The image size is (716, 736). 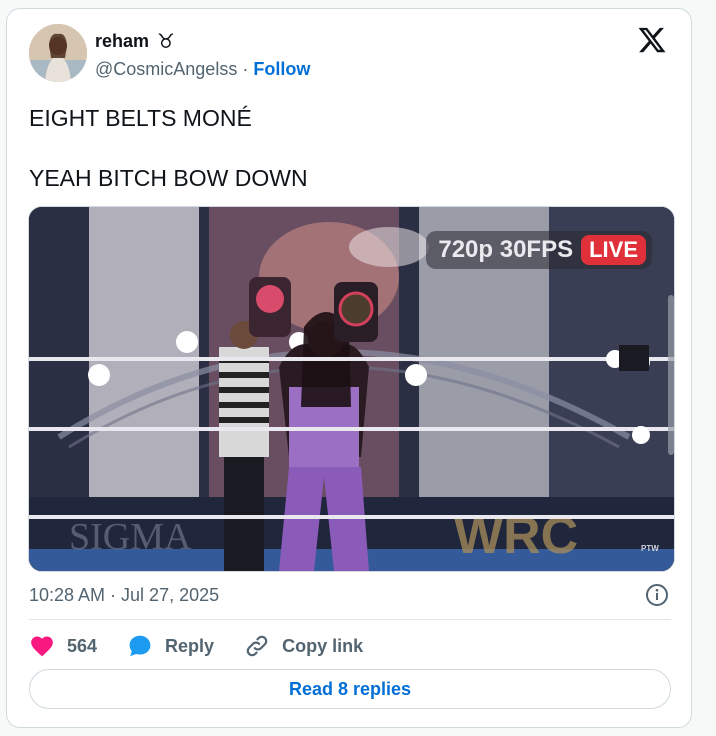 I want to click on divider, so click(x=350, y=619).